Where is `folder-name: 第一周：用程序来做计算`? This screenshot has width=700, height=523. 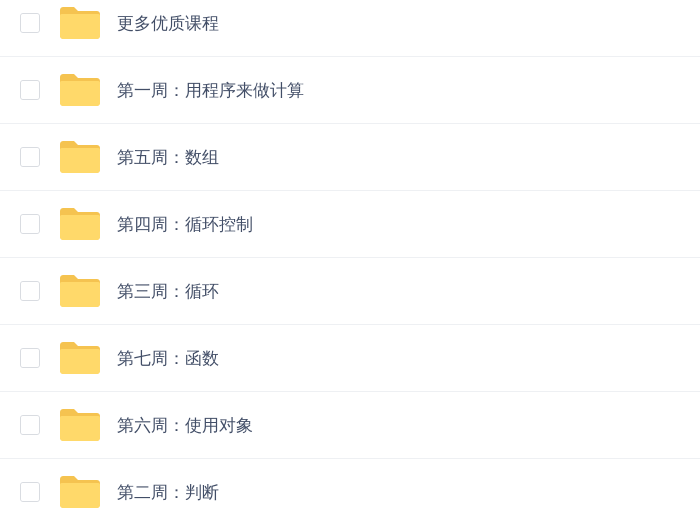
folder-name: 第一周：用程序来做计算 is located at coordinates (210, 90).